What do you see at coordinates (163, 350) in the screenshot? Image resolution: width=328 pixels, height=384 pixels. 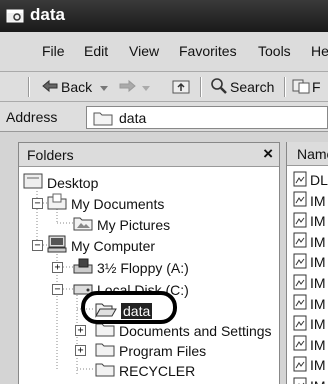 I see `tree-label: Program Files` at bounding box center [163, 350].